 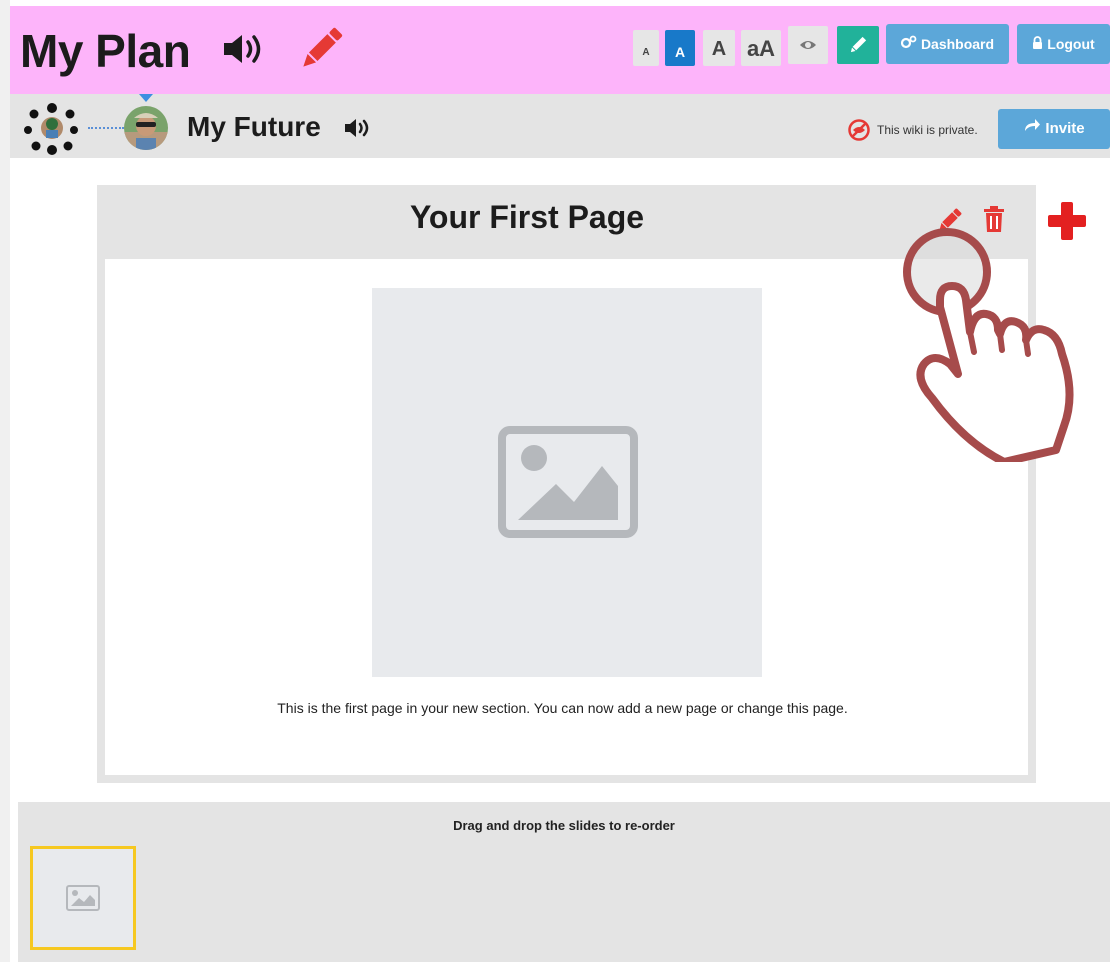 I want to click on dashboard-label: Dashboard, so click(x=957, y=44).